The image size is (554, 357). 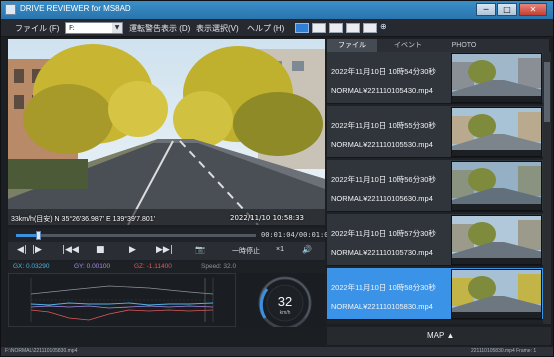 I want to click on menu-display-select: 表示選択(V), so click(x=217, y=28).